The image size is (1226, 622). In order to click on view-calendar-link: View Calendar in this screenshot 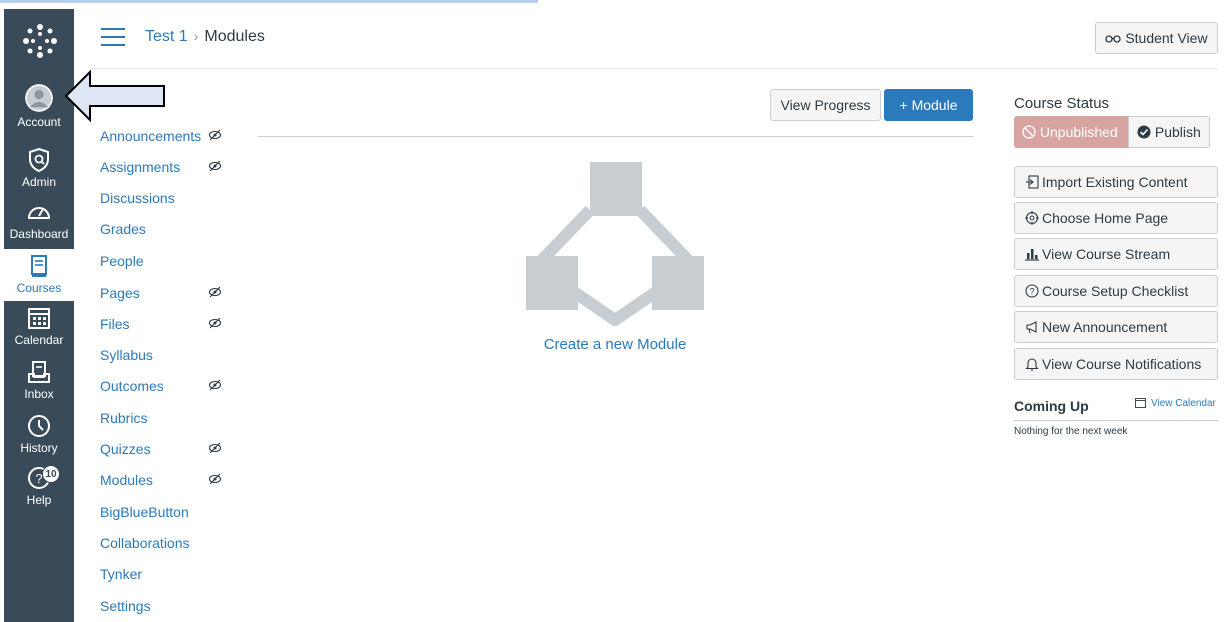, I will do `click(1175, 403)`.